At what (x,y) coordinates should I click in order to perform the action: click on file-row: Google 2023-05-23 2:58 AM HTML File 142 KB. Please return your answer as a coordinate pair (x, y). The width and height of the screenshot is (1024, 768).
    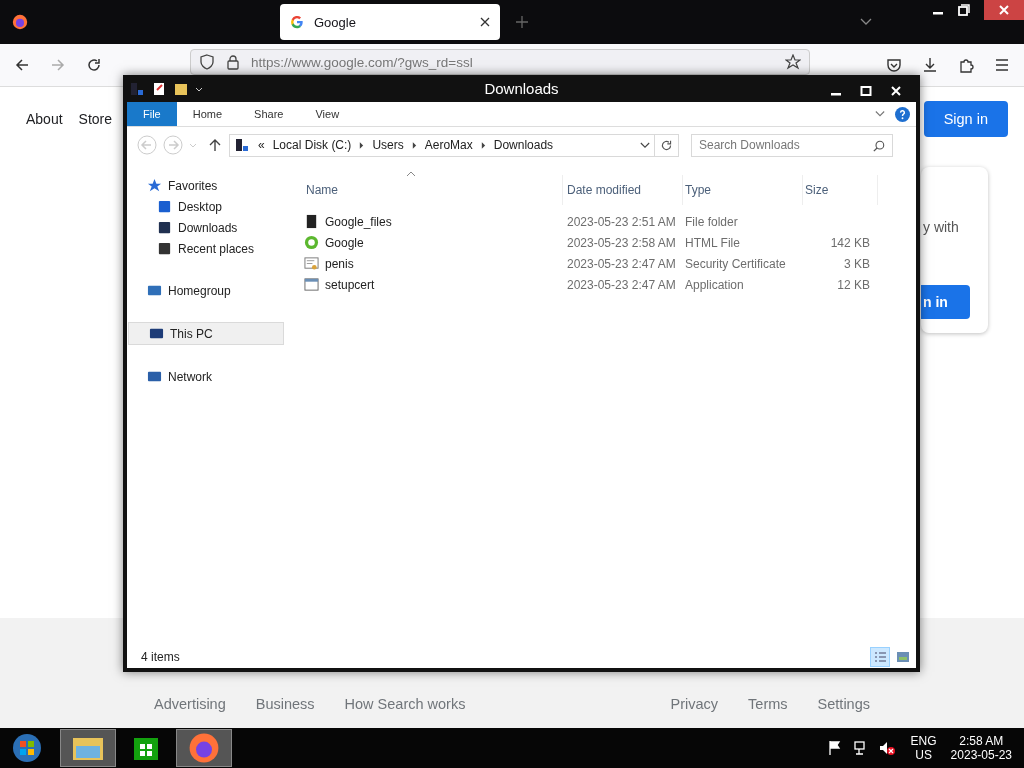
    Looking at the image, I should click on (610, 242).